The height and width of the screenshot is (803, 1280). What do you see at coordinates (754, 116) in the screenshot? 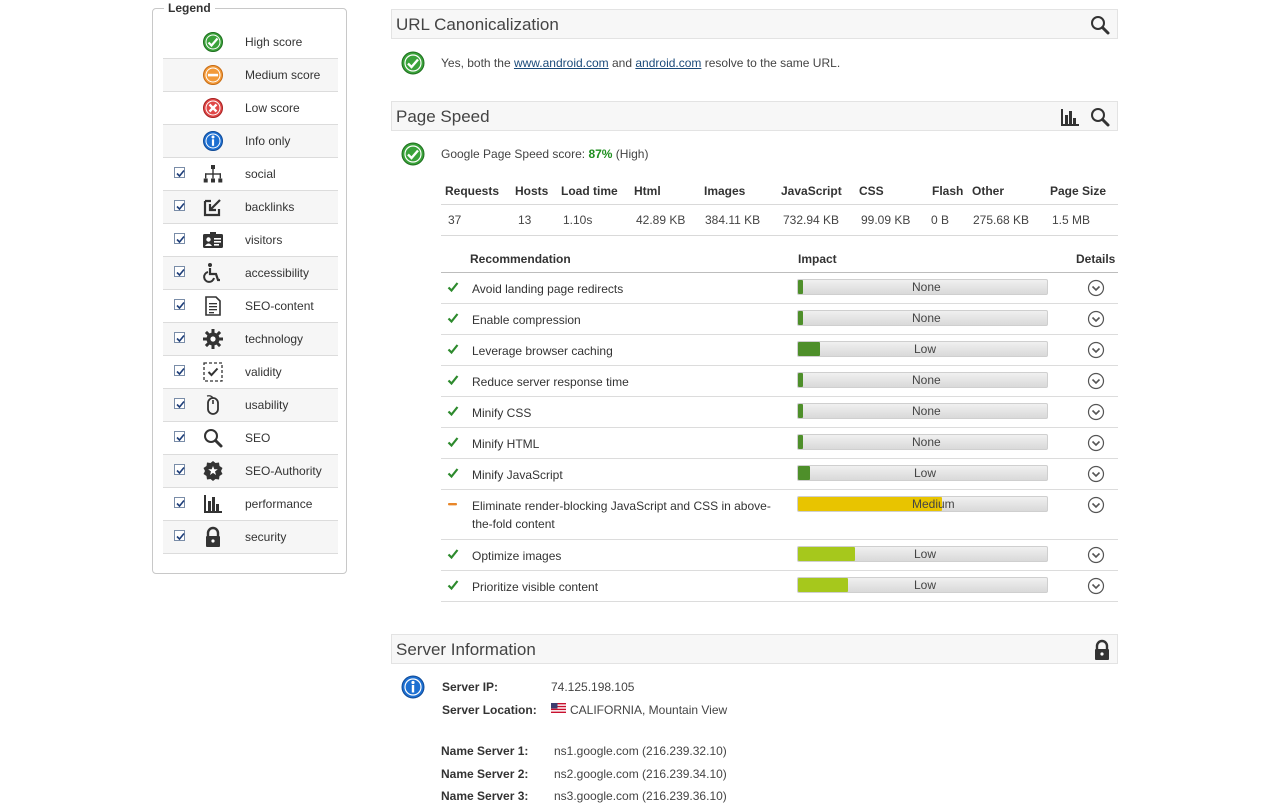
I see `page-speed-header: Page Speed` at bounding box center [754, 116].